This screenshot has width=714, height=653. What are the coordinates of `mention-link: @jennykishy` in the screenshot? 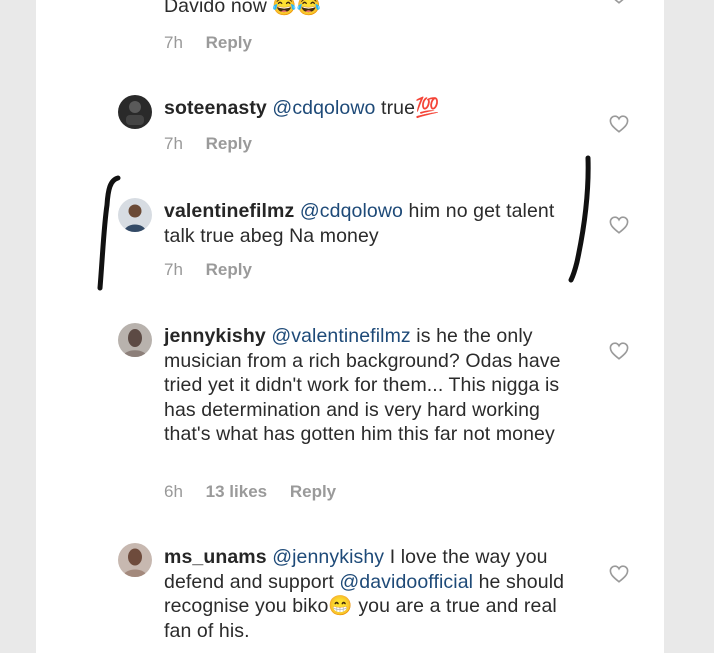 It's located at (328, 557).